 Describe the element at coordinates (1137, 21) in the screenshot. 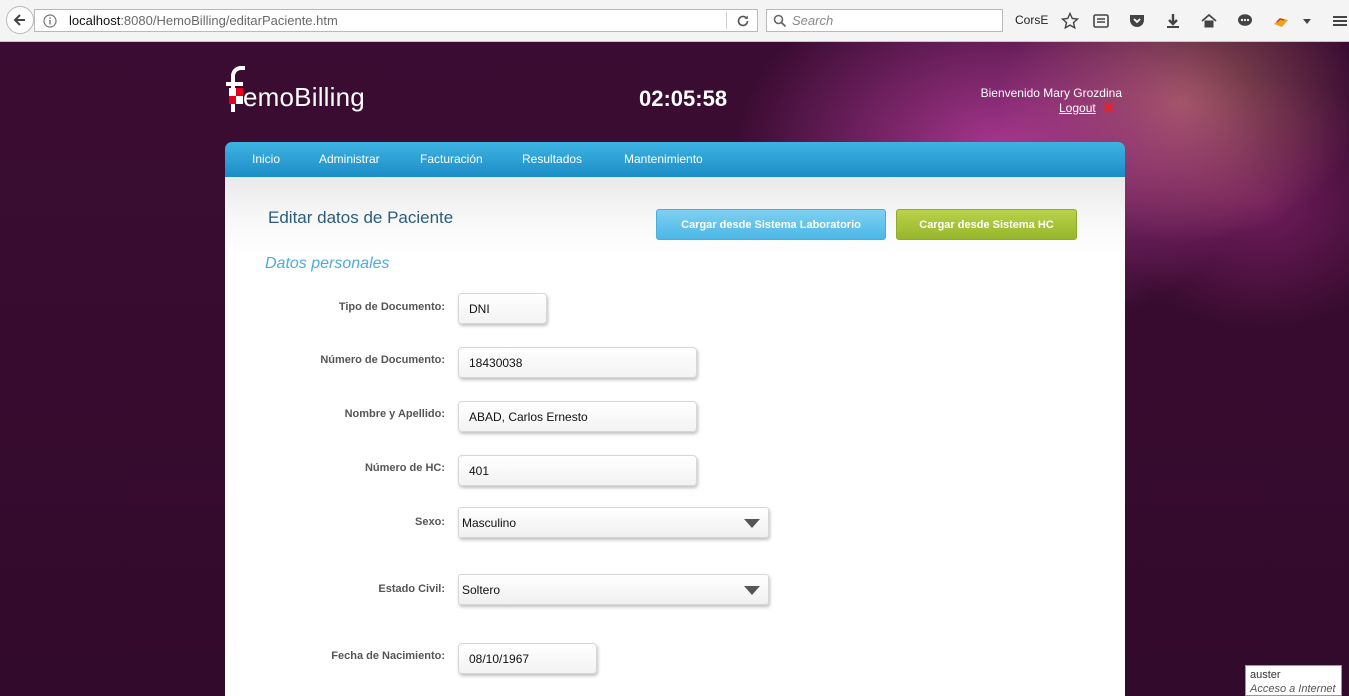

I see `pocket-icon` at that location.